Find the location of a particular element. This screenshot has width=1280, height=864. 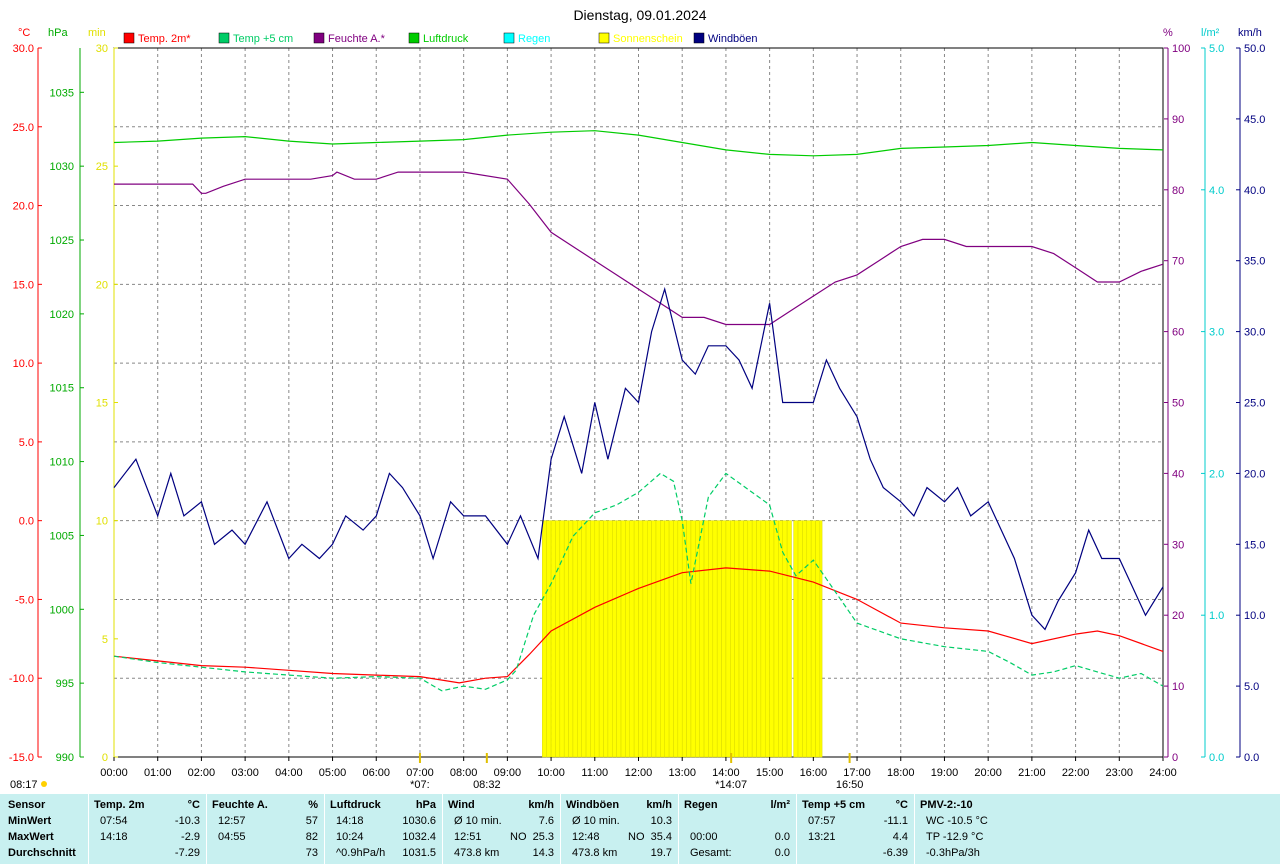

axis-tick-label-wind: 15.0 is located at coordinates (1254, 545).